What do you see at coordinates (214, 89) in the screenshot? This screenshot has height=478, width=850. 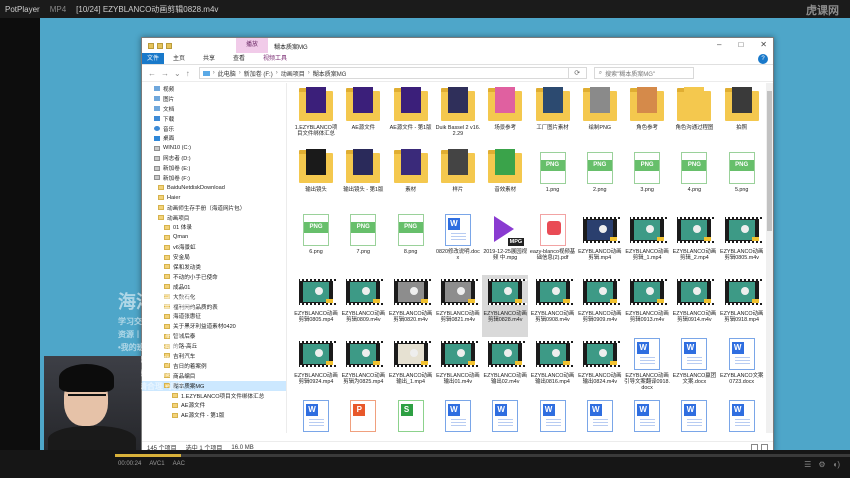 I see `nav-tree-item: 视频` at bounding box center [214, 89].